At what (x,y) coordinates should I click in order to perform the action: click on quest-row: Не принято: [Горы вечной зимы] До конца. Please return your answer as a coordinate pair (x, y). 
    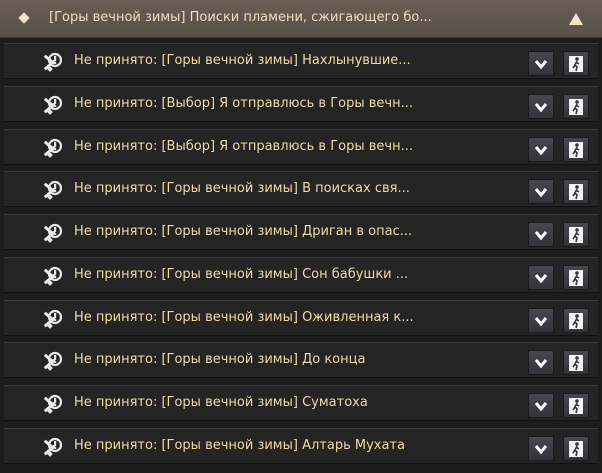
    Looking at the image, I should click on (301, 360).